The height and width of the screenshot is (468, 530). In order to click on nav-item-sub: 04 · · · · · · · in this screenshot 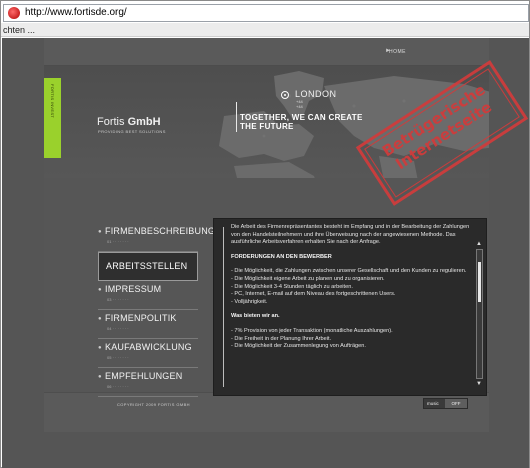, I will do `click(118, 328)`.